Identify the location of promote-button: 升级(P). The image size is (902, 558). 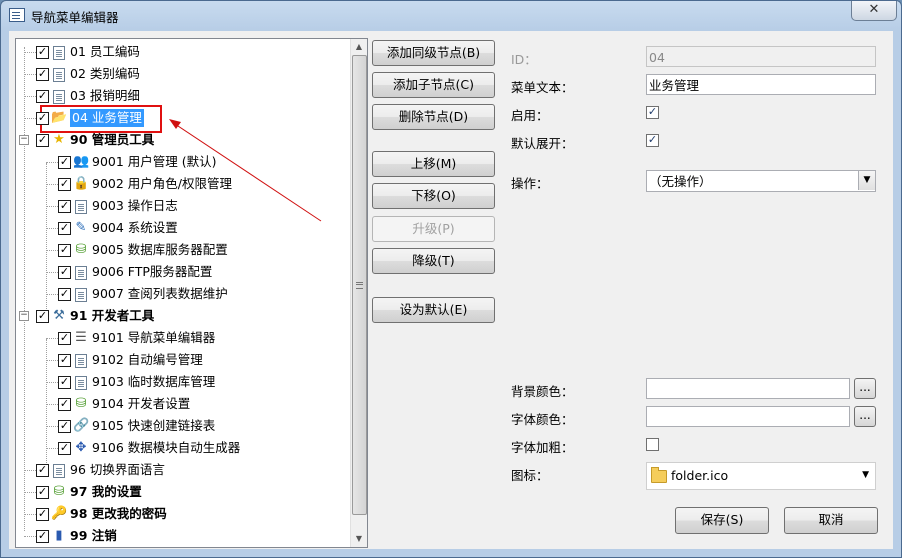
(433, 229).